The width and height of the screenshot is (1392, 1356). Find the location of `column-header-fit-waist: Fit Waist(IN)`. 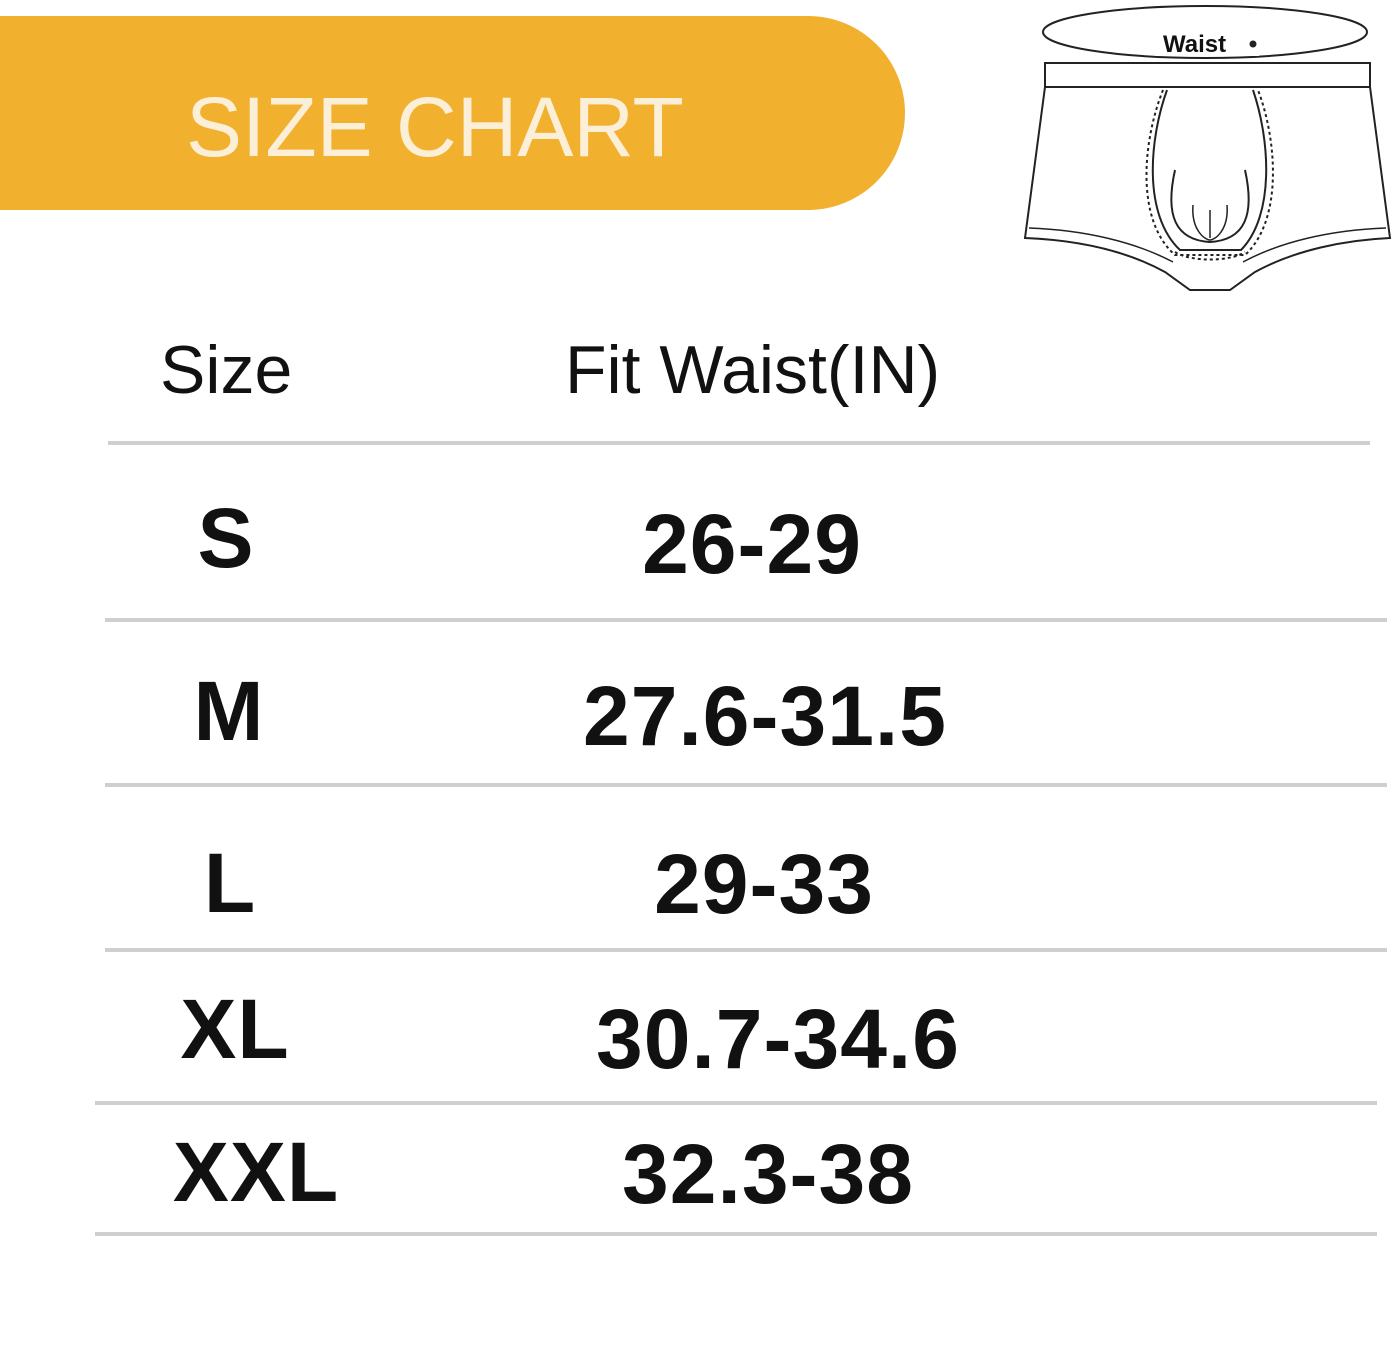

column-header-fit-waist: Fit Waist(IN) is located at coordinates (753, 370).